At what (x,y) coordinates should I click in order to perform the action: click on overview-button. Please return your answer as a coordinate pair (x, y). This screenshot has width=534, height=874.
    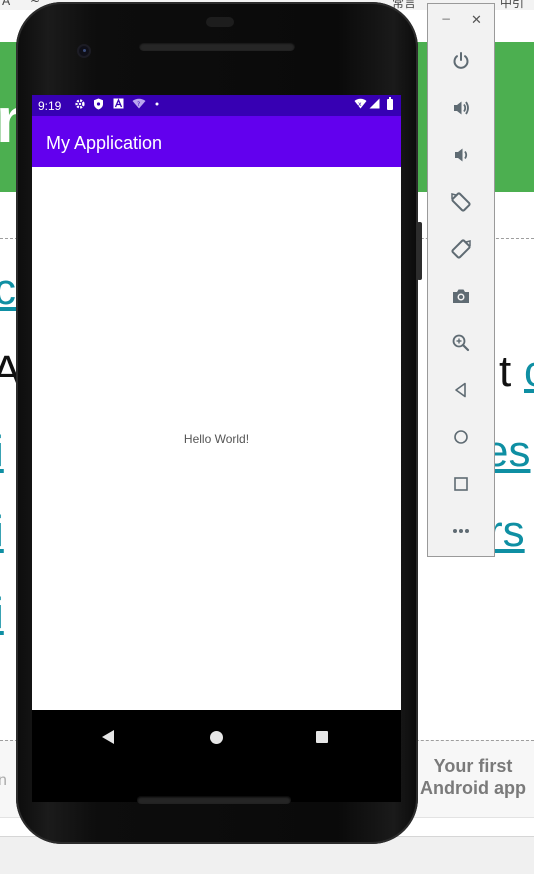
    Looking at the image, I should click on (461, 484).